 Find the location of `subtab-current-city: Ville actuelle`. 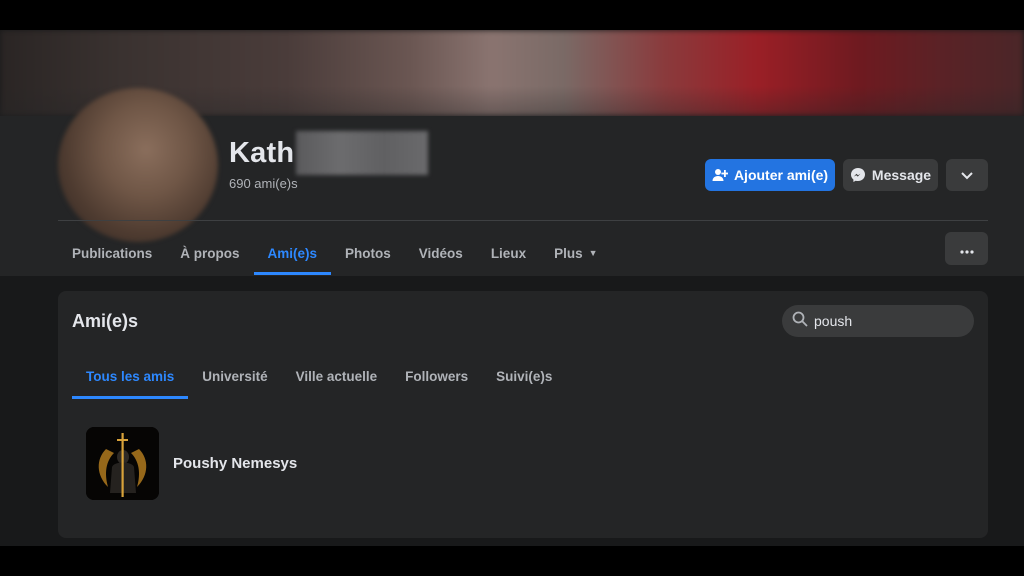

subtab-current-city: Ville actuelle is located at coordinates (337, 376).